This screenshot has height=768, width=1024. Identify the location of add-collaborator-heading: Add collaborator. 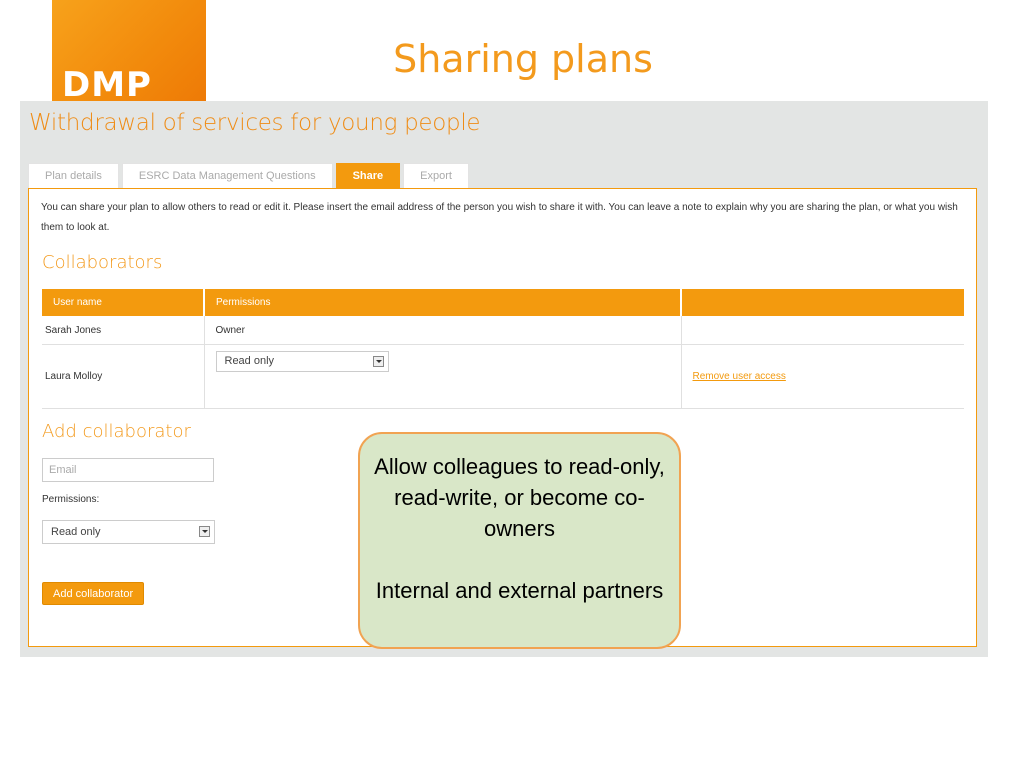
(116, 431).